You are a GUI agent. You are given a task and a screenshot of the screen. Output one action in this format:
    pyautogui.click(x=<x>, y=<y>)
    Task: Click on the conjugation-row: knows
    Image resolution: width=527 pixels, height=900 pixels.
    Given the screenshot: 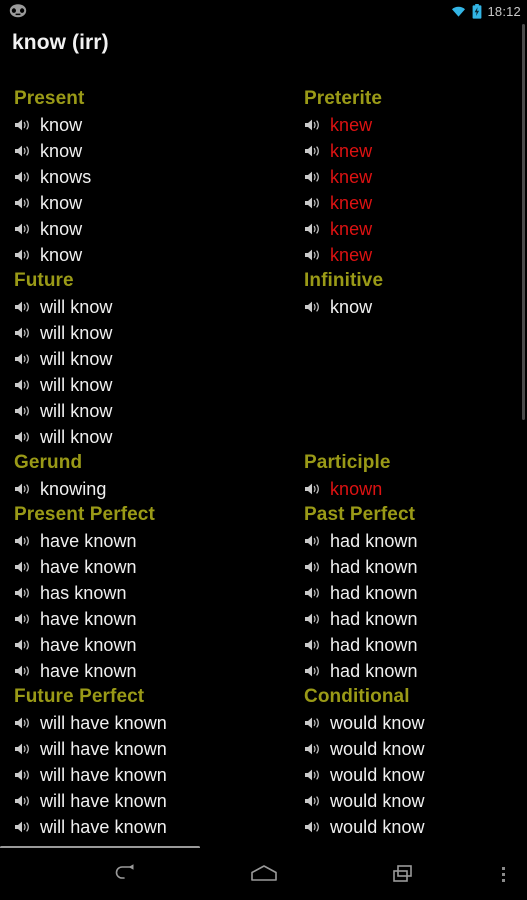 What is the action you would take?
    pyautogui.click(x=154, y=177)
    